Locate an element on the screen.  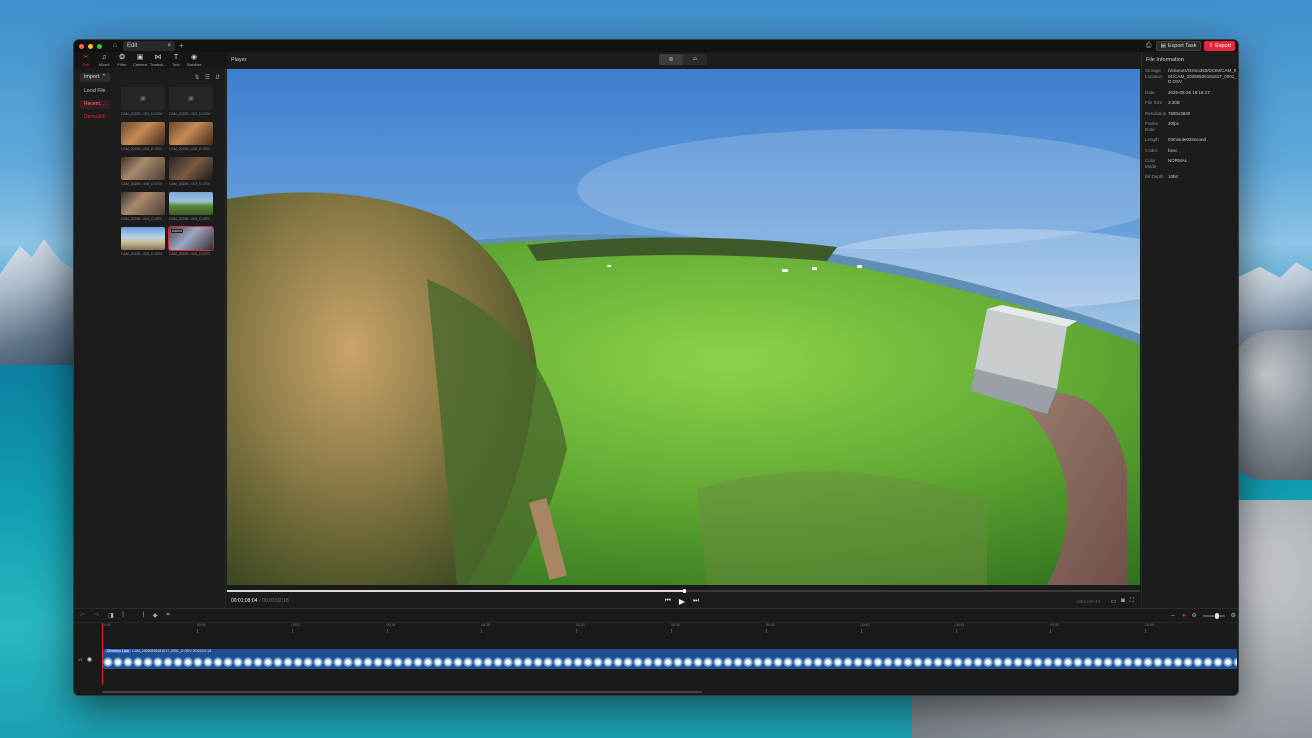
media-thumbnail: CAM_20230...004_D.OSV is located at coordinates (143, 206).